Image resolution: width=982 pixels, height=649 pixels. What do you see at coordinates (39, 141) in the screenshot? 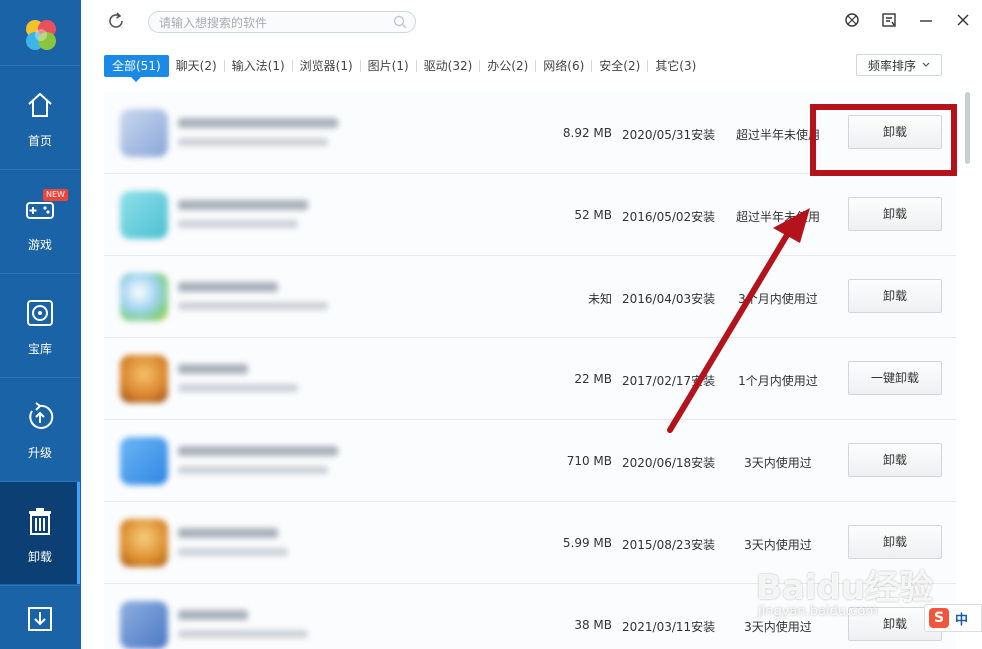
I see `sidebar-item-label: 首页` at bounding box center [39, 141].